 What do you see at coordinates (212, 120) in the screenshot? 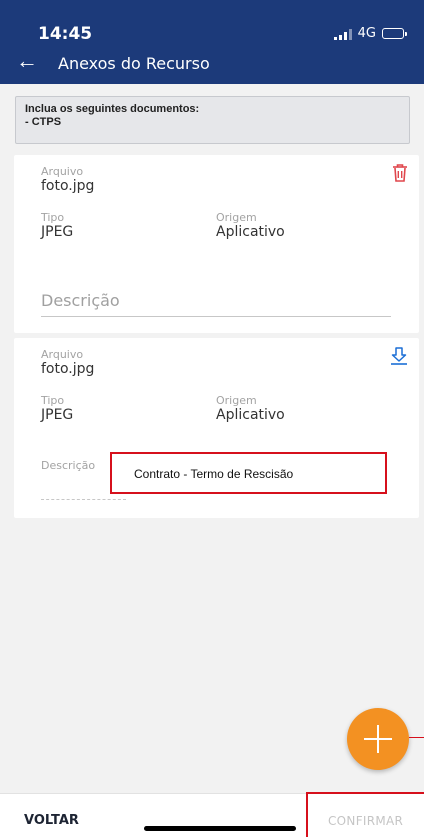
I see `required-documents-notice: Inclua os seguintes documentos: - CTPS` at bounding box center [212, 120].